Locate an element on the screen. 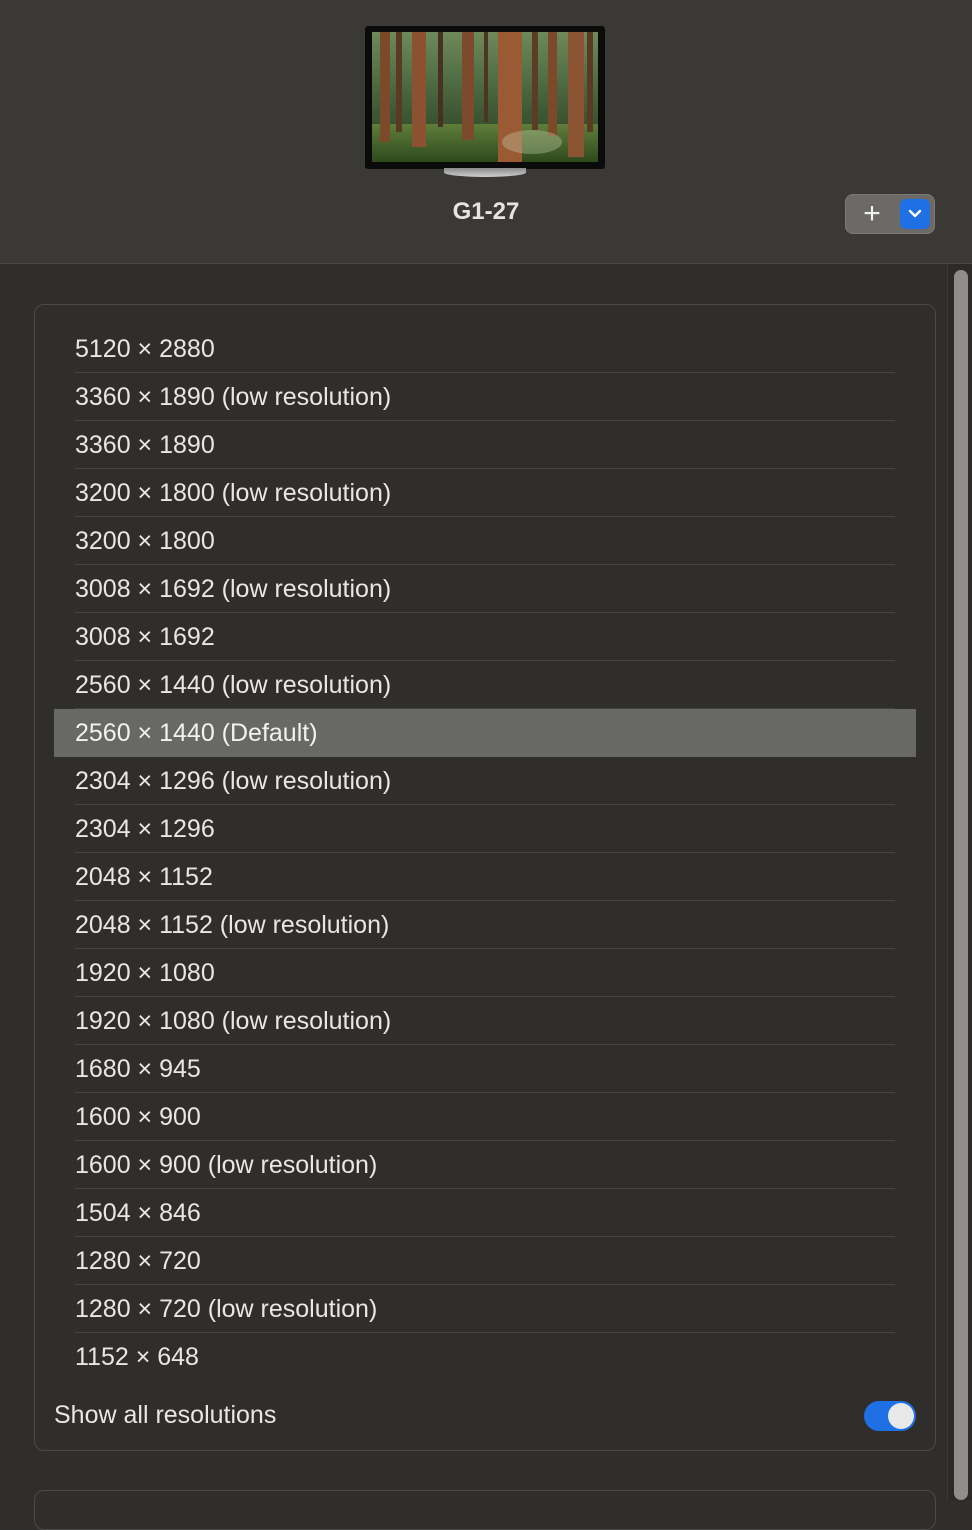  add-display-control: + is located at coordinates (890, 214).